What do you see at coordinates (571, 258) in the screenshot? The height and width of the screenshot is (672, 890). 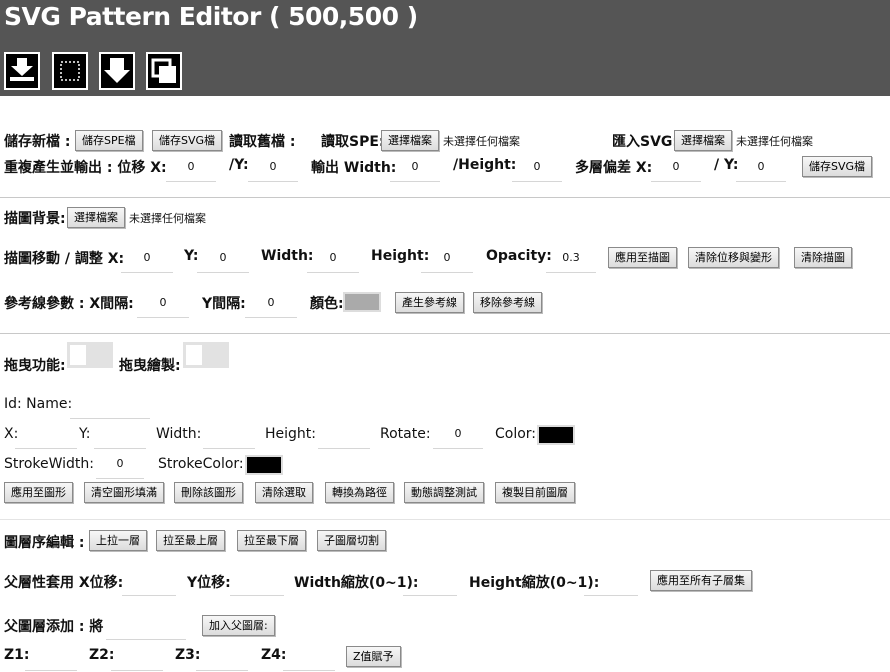 I see `trace-opacity-input: 0.3` at bounding box center [571, 258].